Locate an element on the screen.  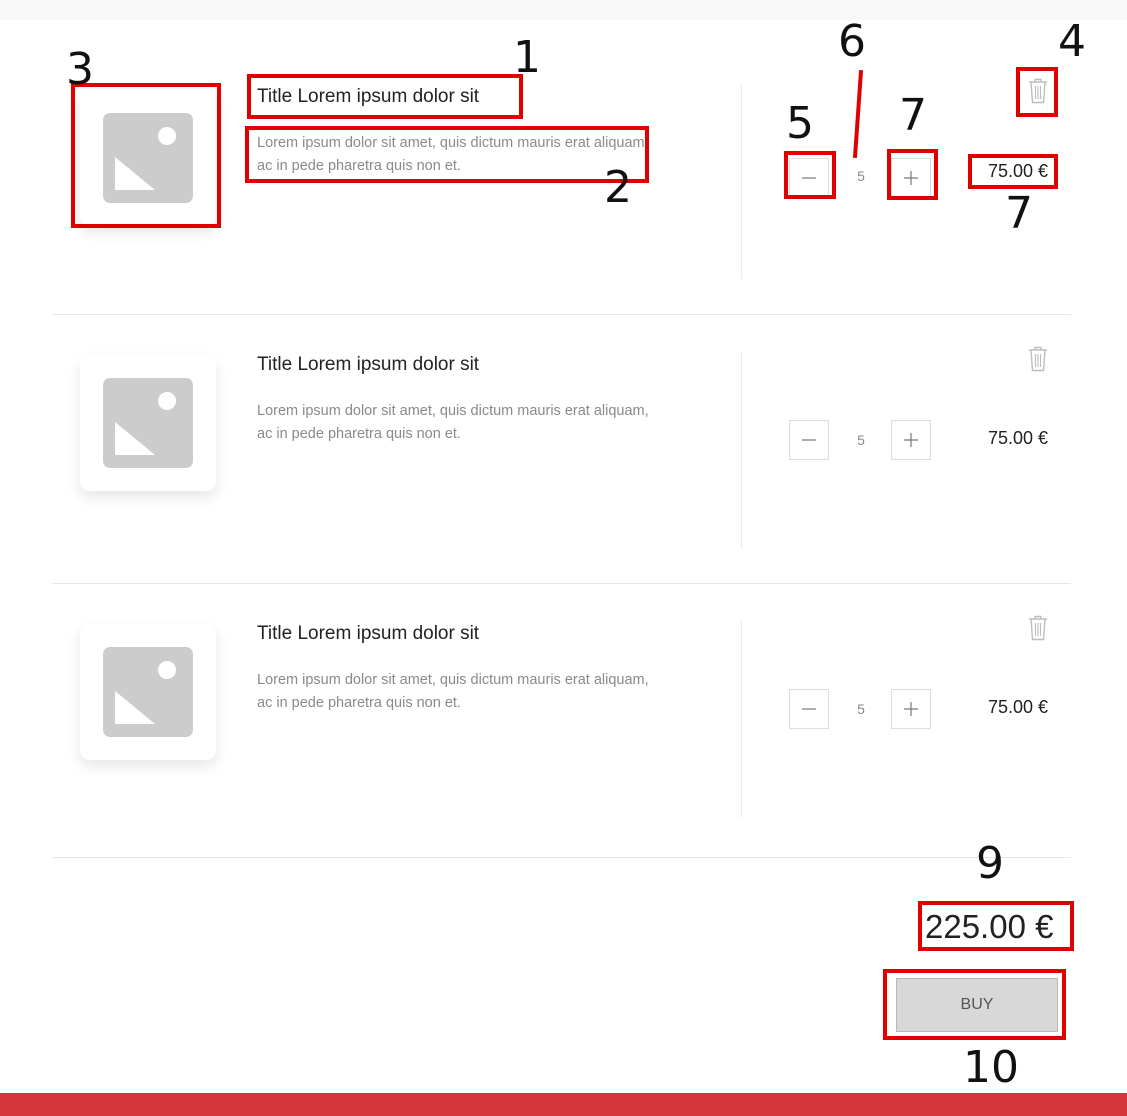
row-divider is located at coordinates (561, 857).